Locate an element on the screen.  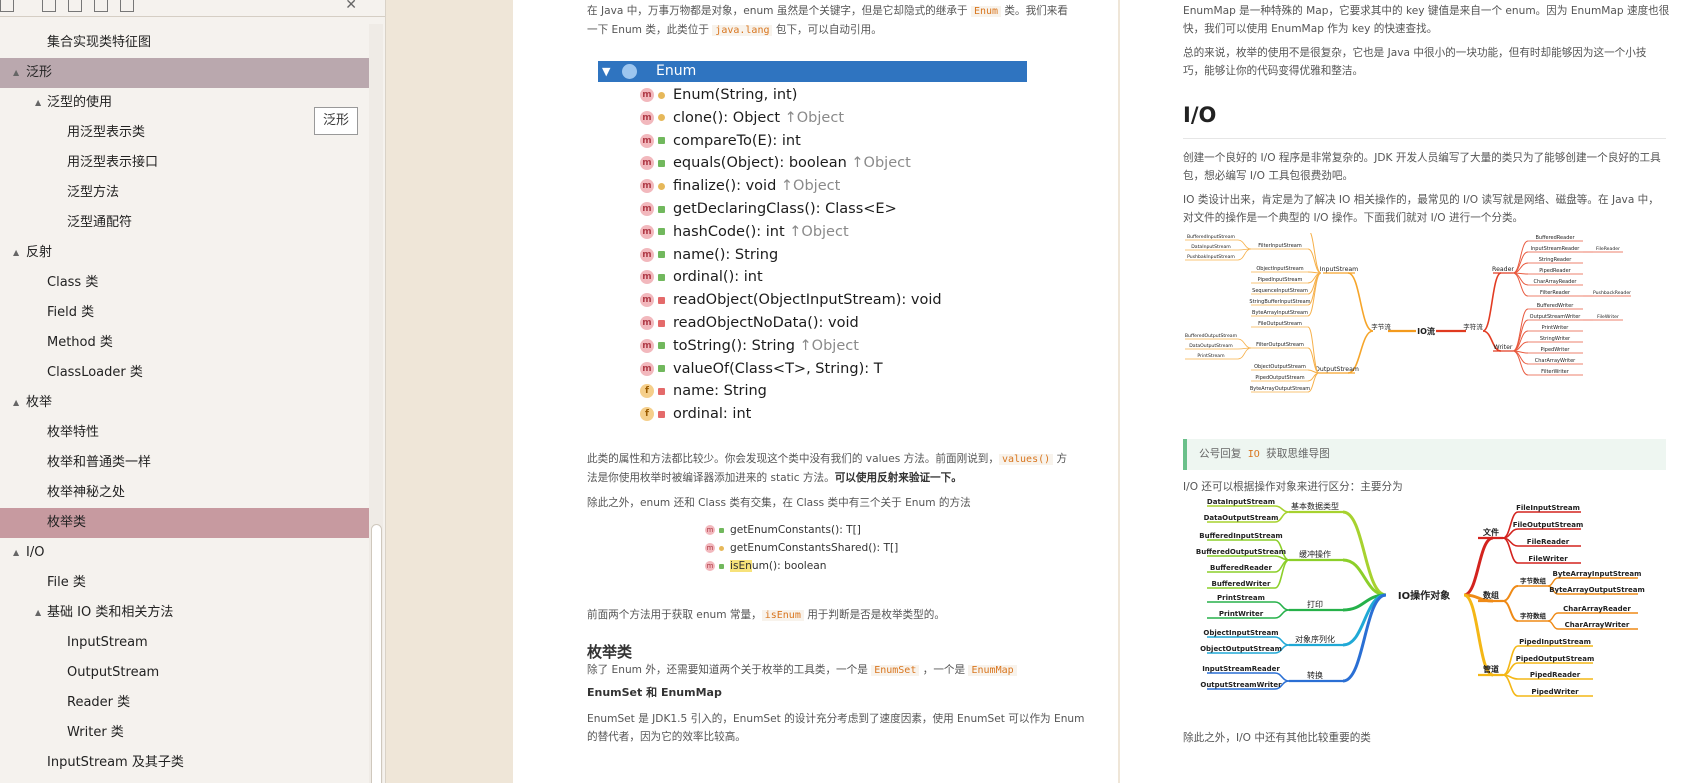
scrollbar-thumb is located at coordinates (376, 653).